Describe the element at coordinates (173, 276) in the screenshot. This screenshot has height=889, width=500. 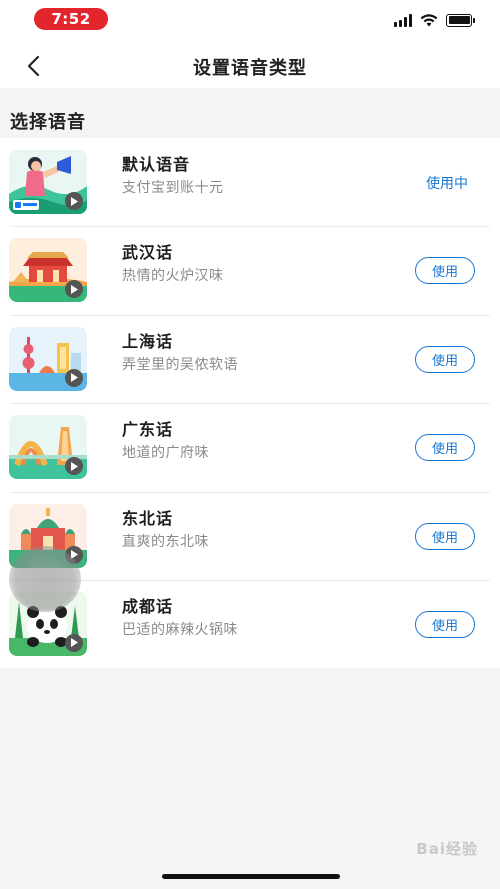
I see `voice-description: 热情的火炉汉味` at that location.